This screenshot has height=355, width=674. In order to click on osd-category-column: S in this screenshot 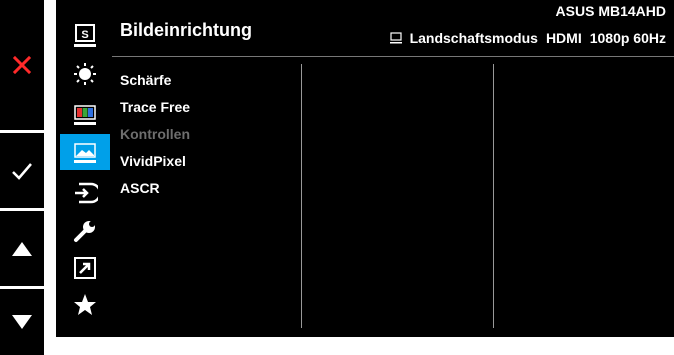, I will do `click(84, 168)`.